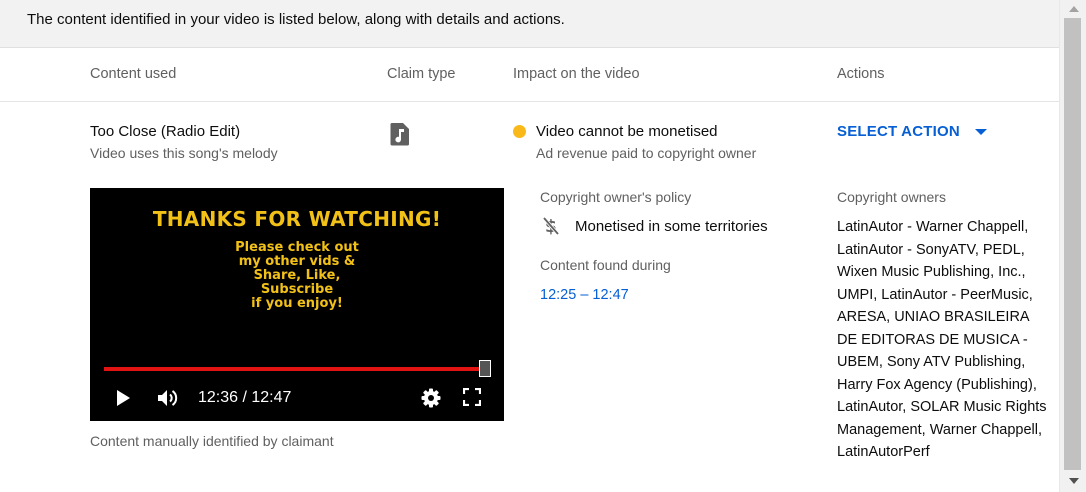 The width and height of the screenshot is (1086, 492). What do you see at coordinates (529, 101) in the screenshot?
I see `header-divider` at bounding box center [529, 101].